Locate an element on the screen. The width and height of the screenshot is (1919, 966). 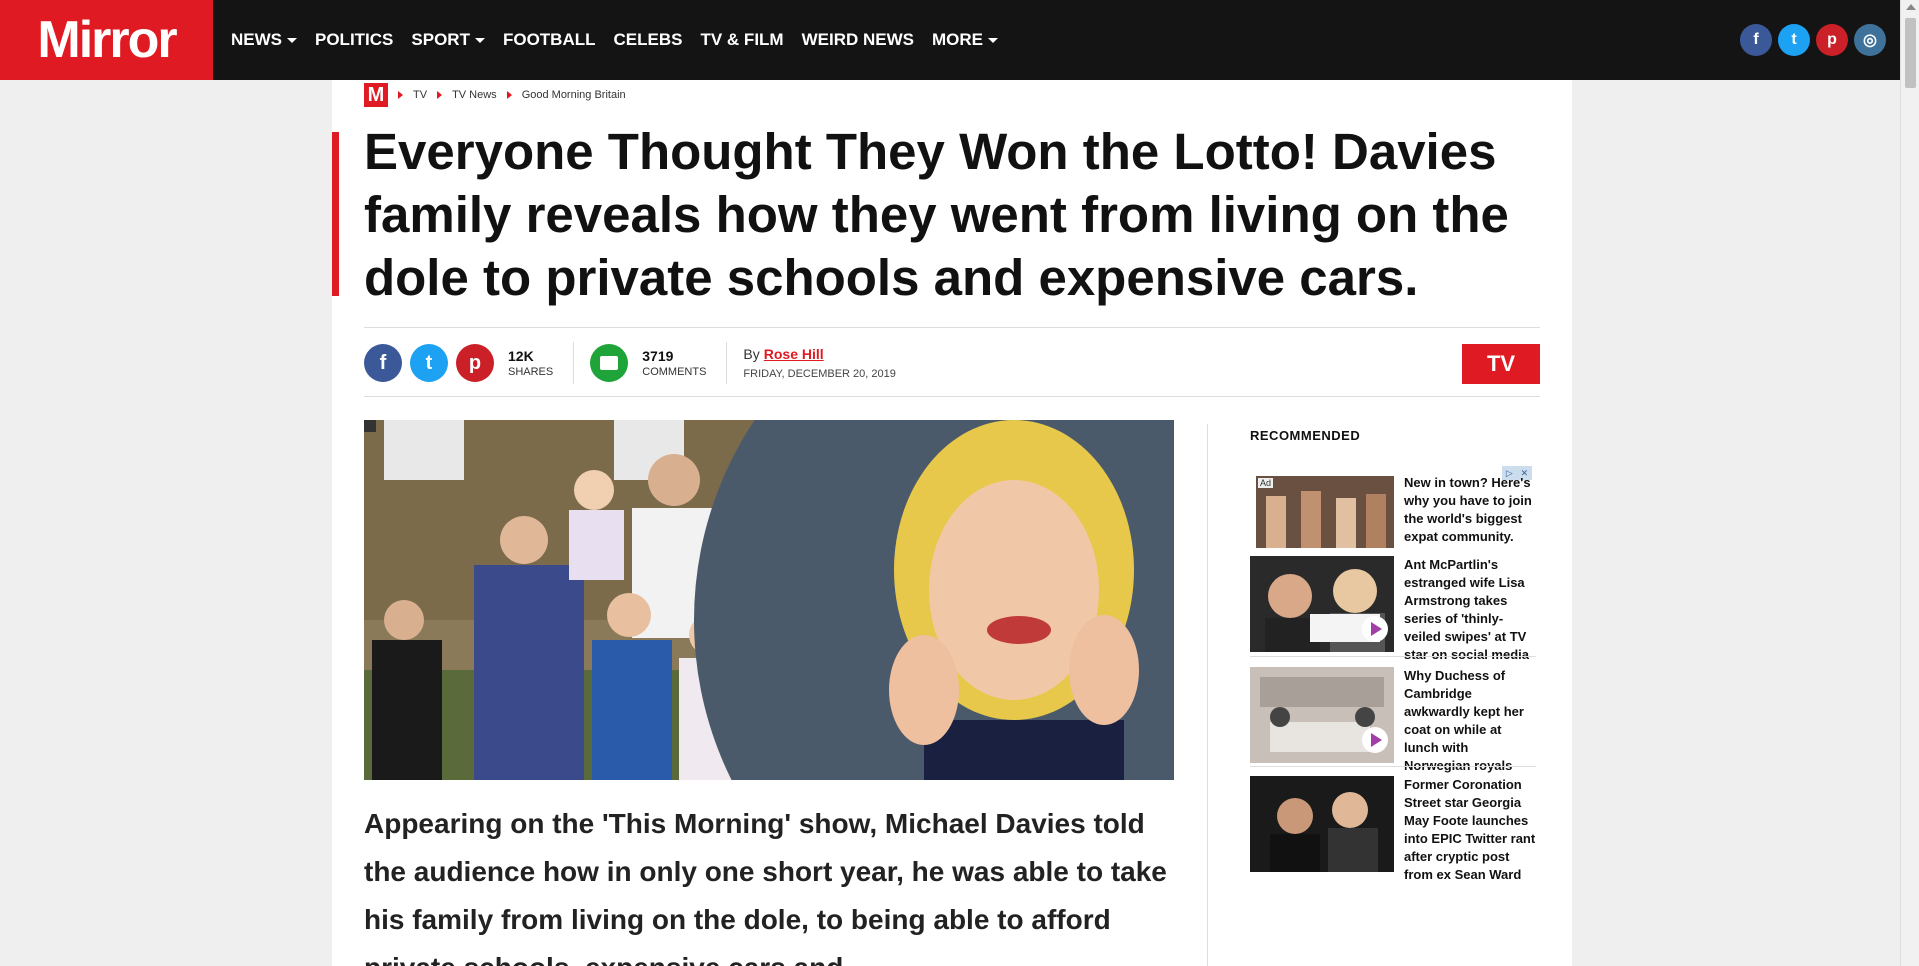
publish-date: FRIDAY, DECEMBER 20, 2019 is located at coordinates (819, 374).